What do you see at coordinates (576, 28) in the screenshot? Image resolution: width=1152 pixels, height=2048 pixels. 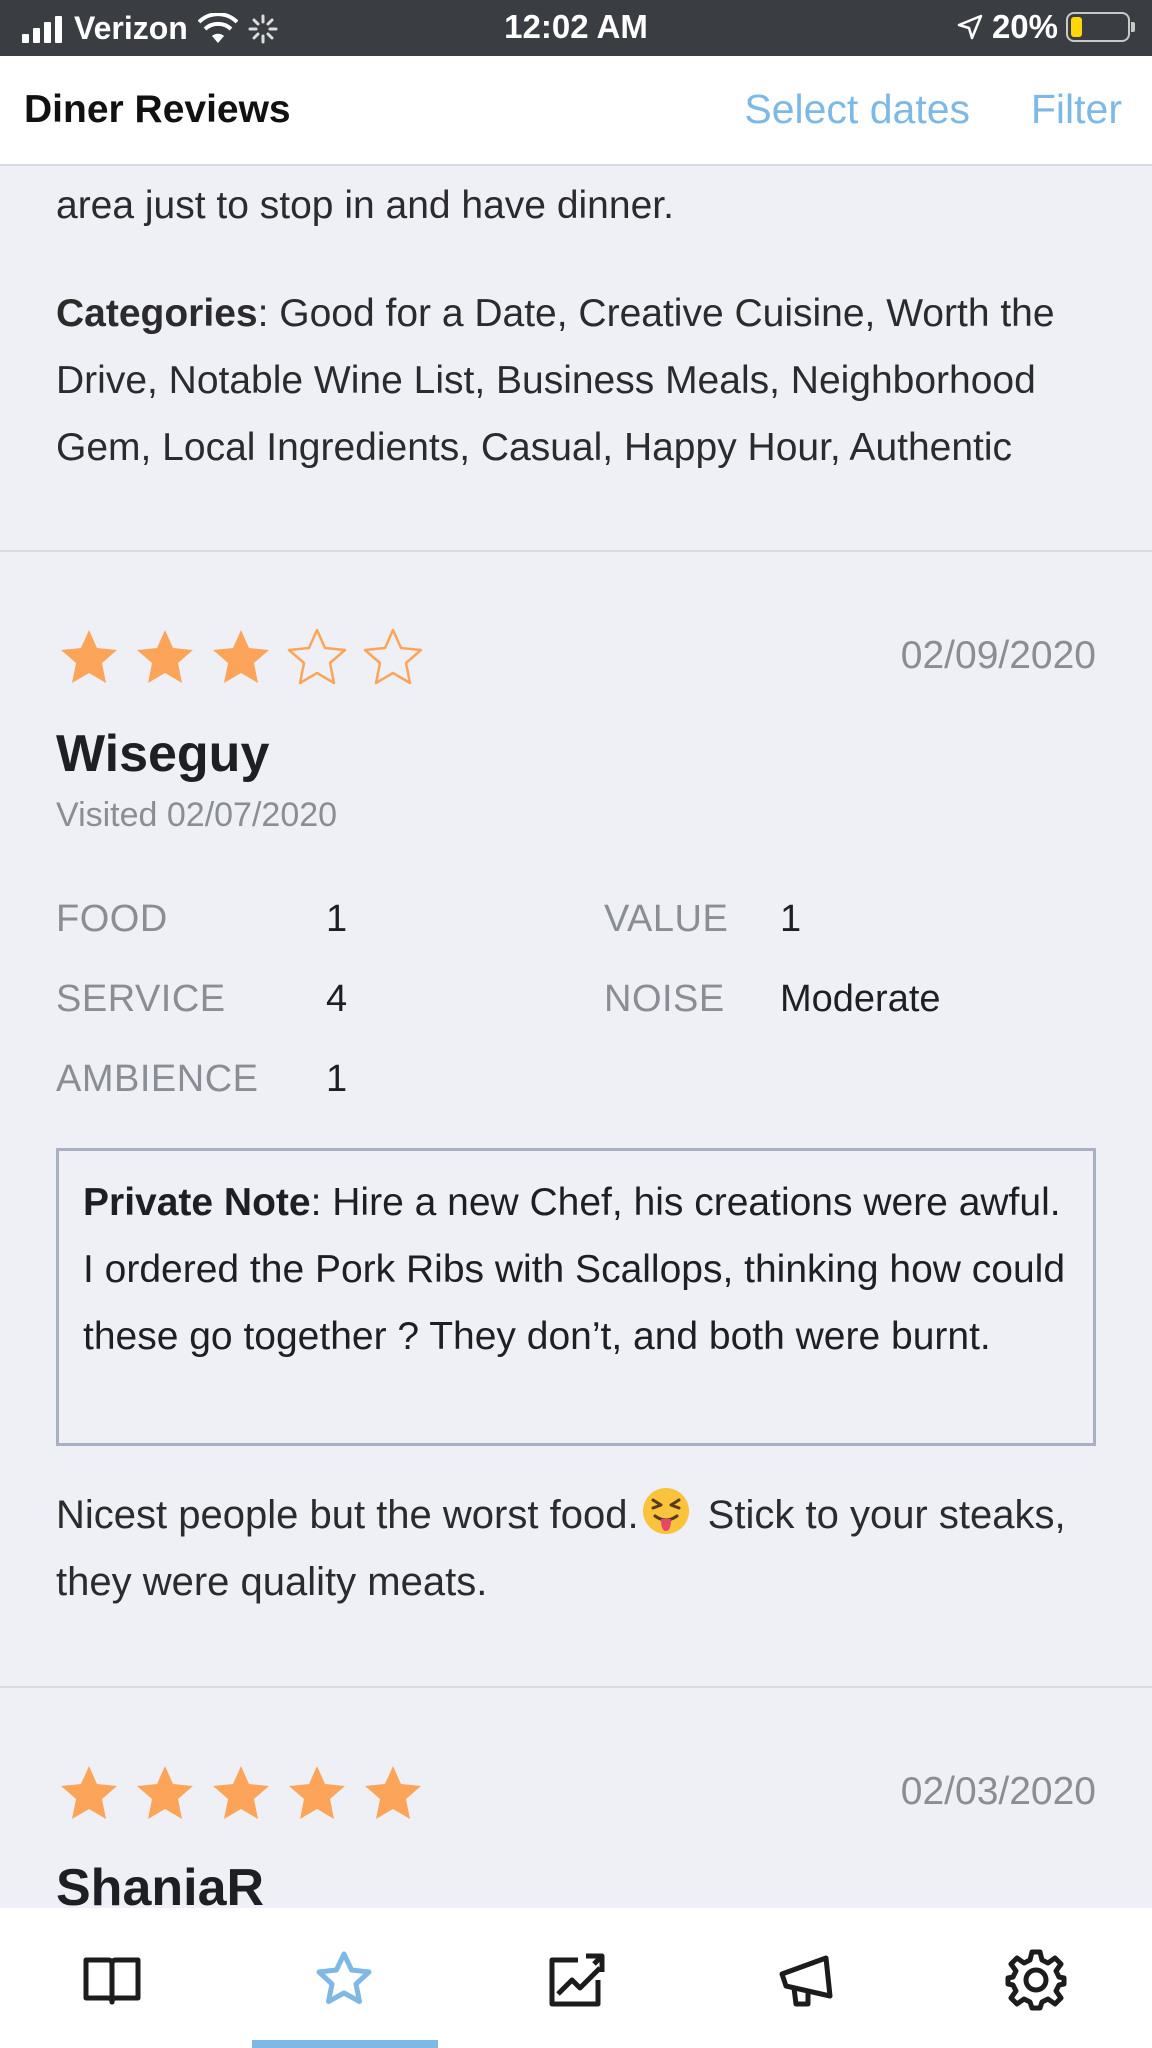 I see `status-bar: Verizon 12:02 AM 20%` at bounding box center [576, 28].